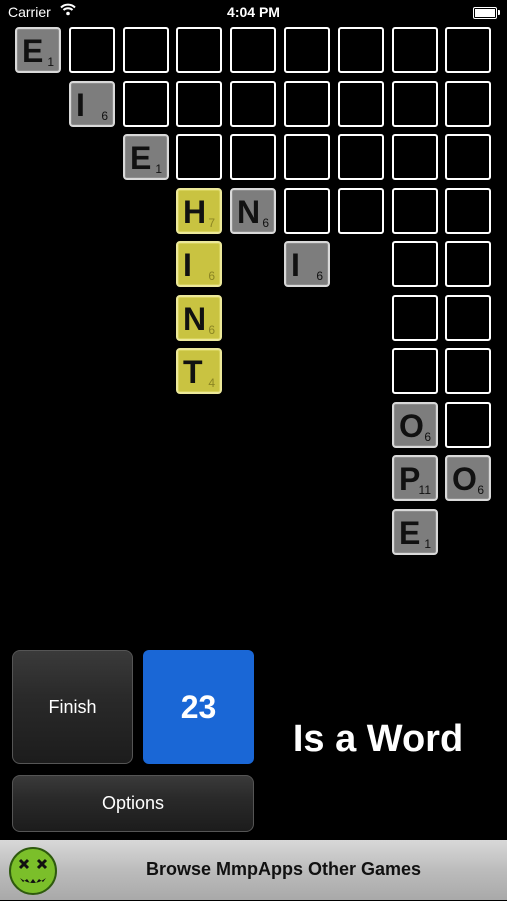 The width and height of the screenshot is (507, 901). Describe the element at coordinates (284, 869) in the screenshot. I see `banner-text: Browse MmpApps Other Games` at that location.